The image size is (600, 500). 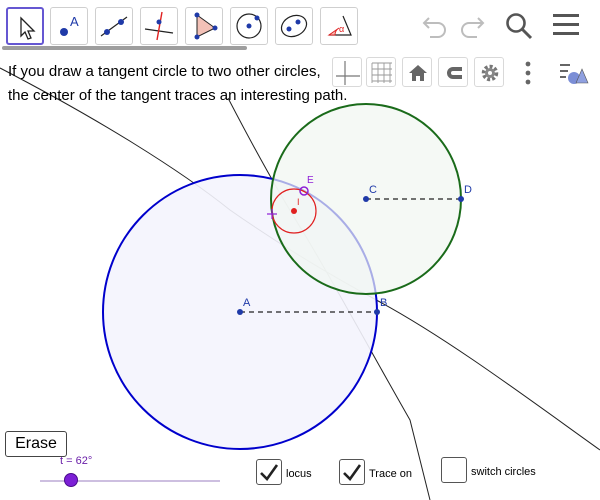 I want to click on home-icon, so click(x=418, y=73).